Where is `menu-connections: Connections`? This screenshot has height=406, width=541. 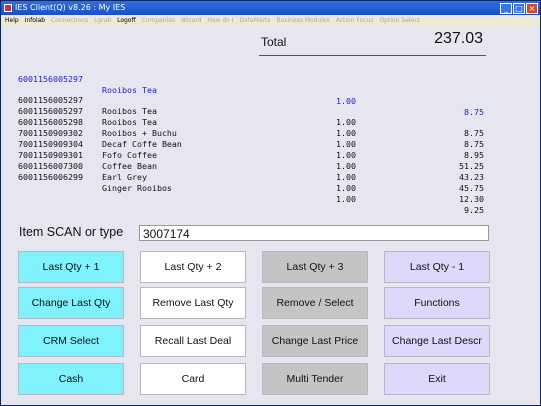 menu-connections: Connections is located at coordinates (70, 20).